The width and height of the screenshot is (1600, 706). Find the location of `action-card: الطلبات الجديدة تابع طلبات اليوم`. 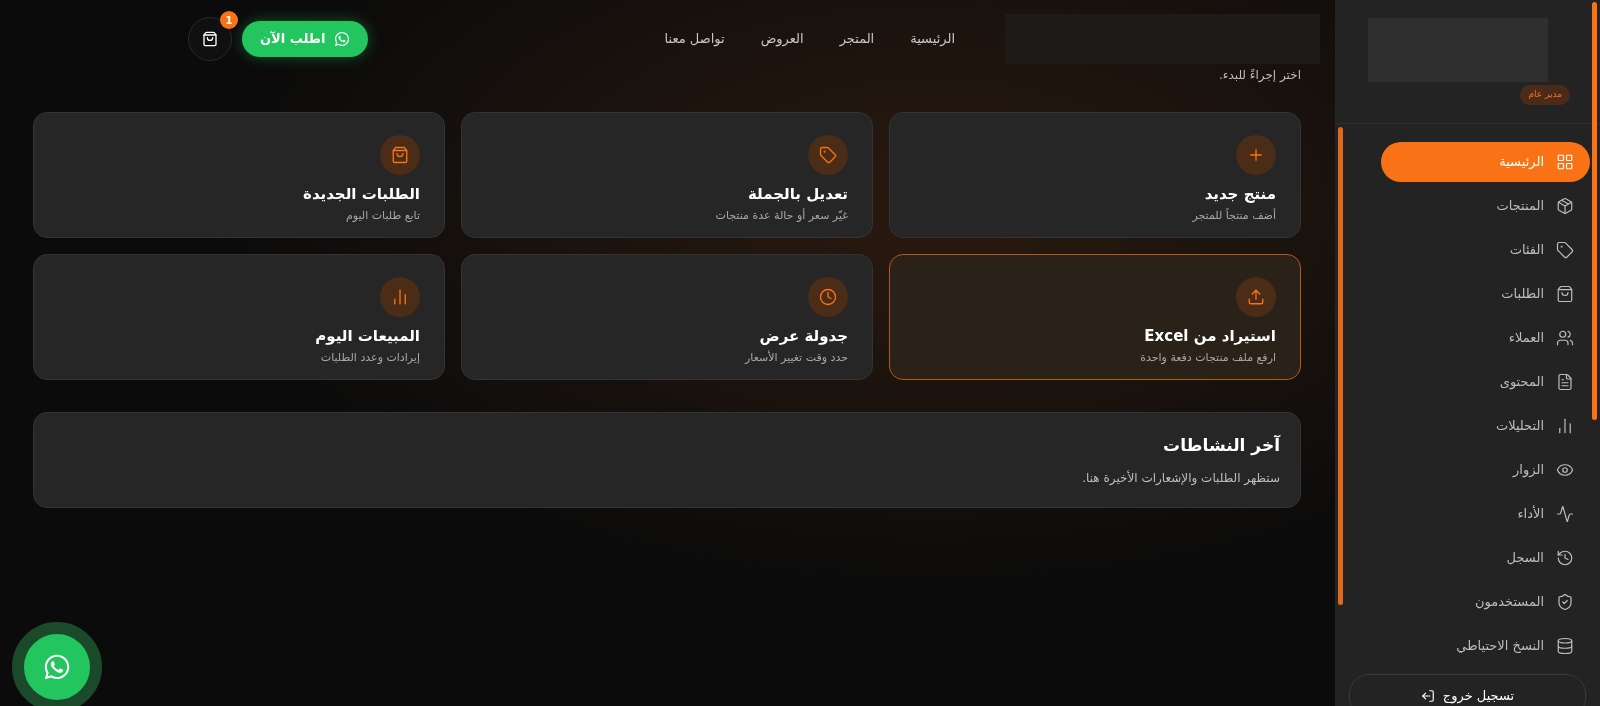

action-card: الطلبات الجديدة تابع طلبات اليوم is located at coordinates (239, 175).